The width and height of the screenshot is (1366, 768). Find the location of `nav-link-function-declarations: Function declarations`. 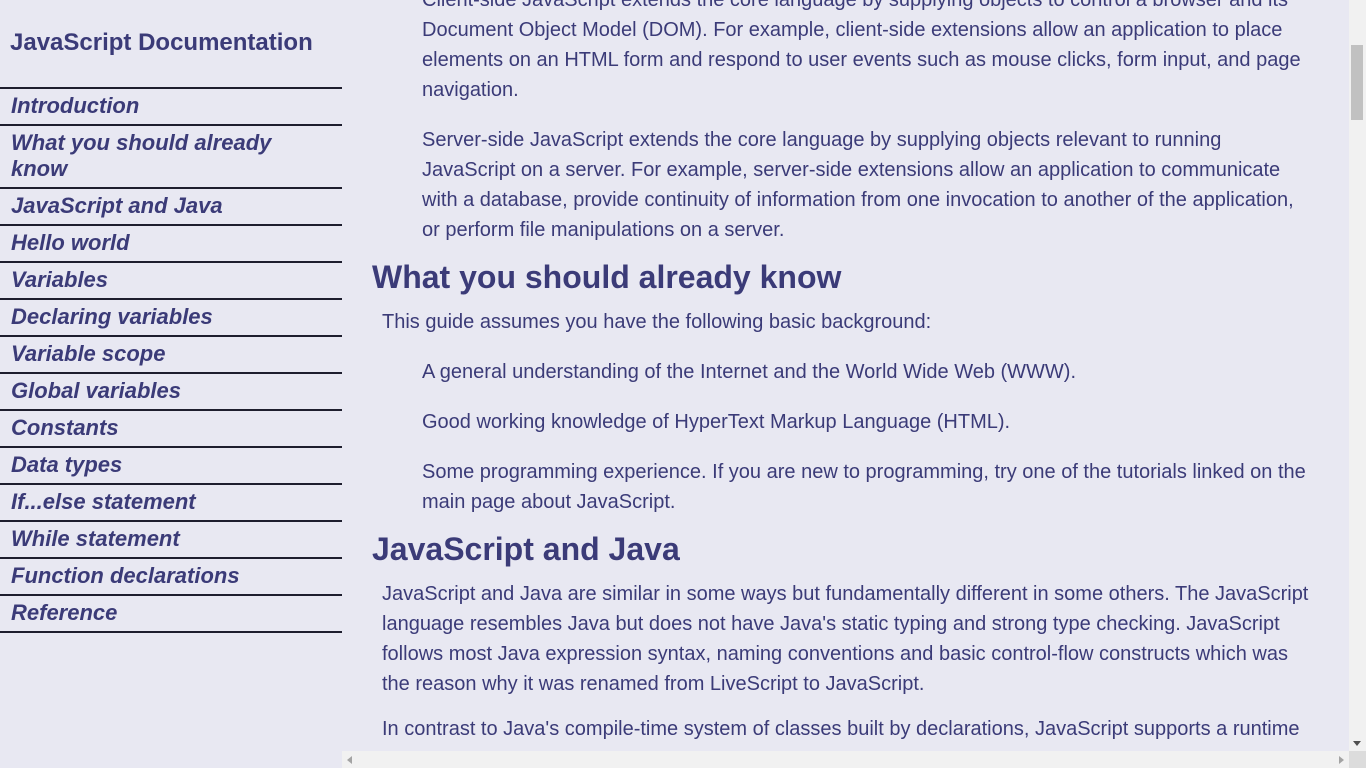

nav-link-function-declarations: Function declarations is located at coordinates (171, 575).